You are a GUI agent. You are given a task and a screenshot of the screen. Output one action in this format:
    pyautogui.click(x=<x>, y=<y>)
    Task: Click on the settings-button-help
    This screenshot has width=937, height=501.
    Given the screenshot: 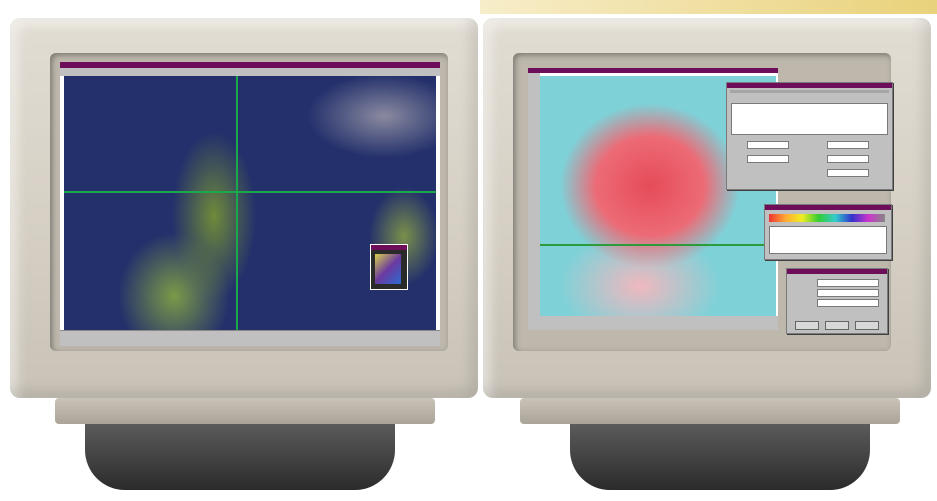 What is the action you would take?
    pyautogui.click(x=867, y=325)
    